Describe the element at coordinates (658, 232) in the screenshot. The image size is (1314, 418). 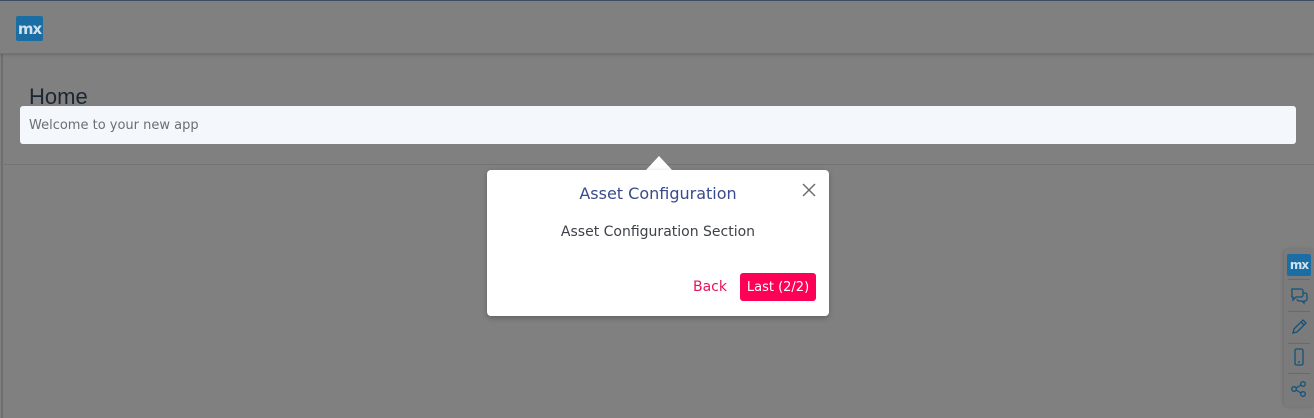
I see `popover-body: Asset Configuration Section` at that location.